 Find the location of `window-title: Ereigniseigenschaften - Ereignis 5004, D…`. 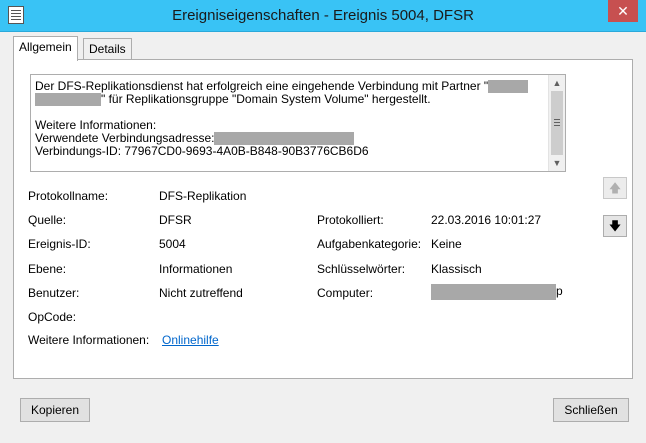

window-title: Ereigniseigenschaften - Ereignis 5004, D… is located at coordinates (323, 15).